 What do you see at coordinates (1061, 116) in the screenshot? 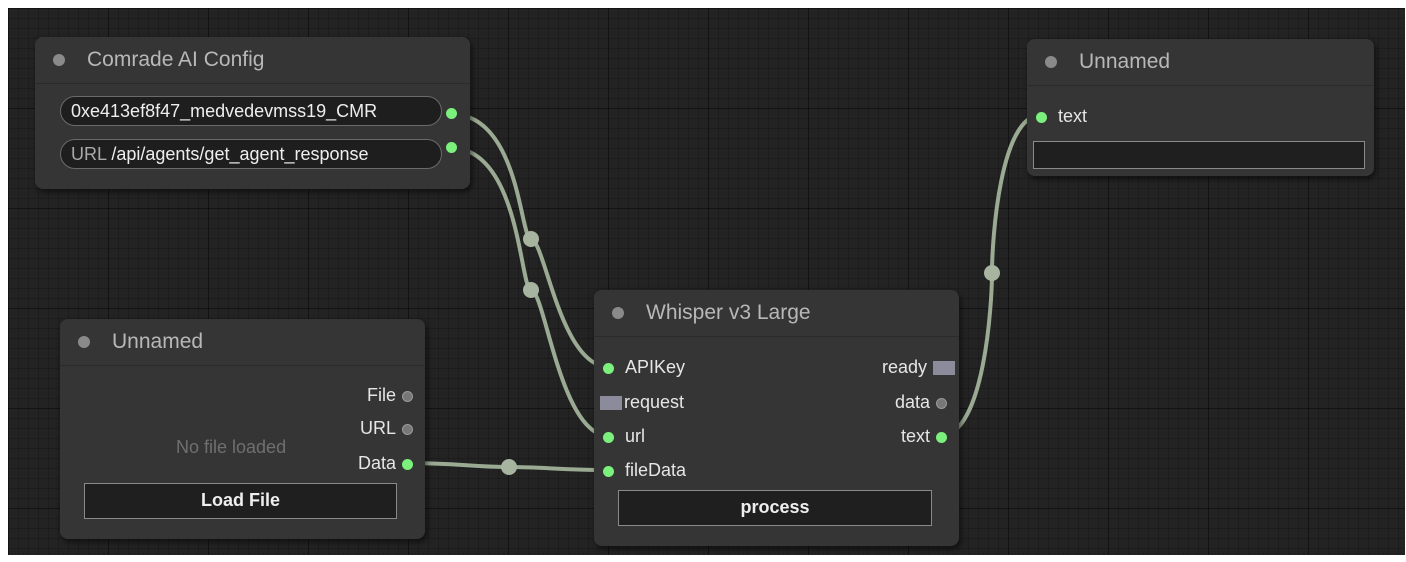
I see `input-slot-text: text` at bounding box center [1061, 116].